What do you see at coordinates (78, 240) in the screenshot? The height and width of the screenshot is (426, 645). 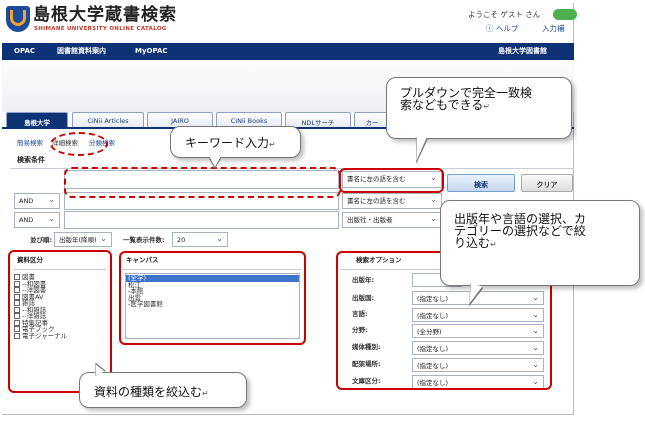 I see `sort-value: 出版年(降順)` at bounding box center [78, 240].